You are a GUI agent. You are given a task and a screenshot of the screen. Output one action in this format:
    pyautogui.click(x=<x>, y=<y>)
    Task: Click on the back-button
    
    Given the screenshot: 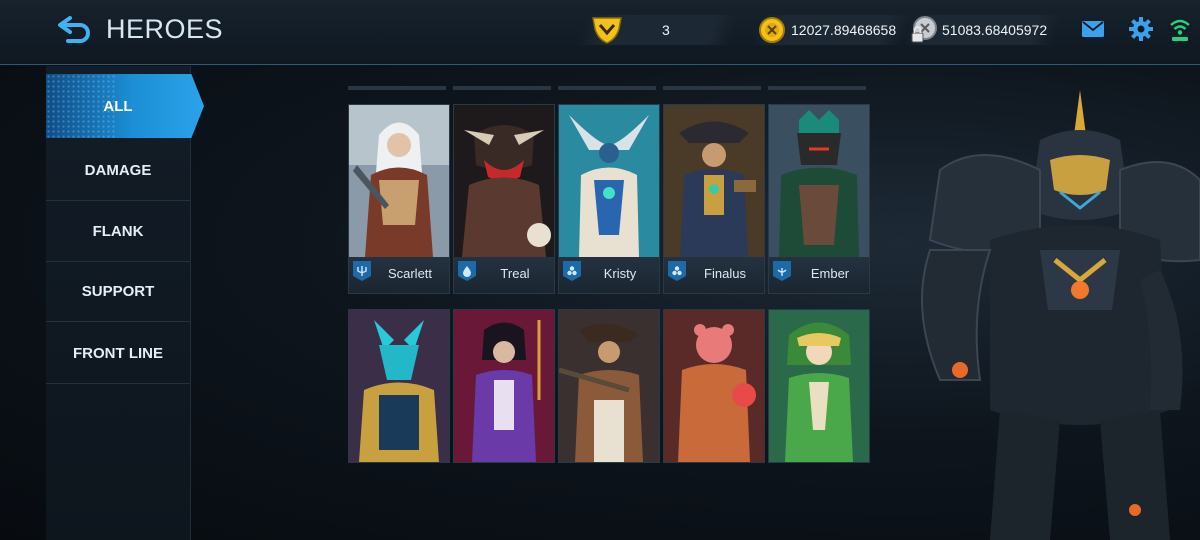 What is the action you would take?
    pyautogui.click(x=75, y=30)
    